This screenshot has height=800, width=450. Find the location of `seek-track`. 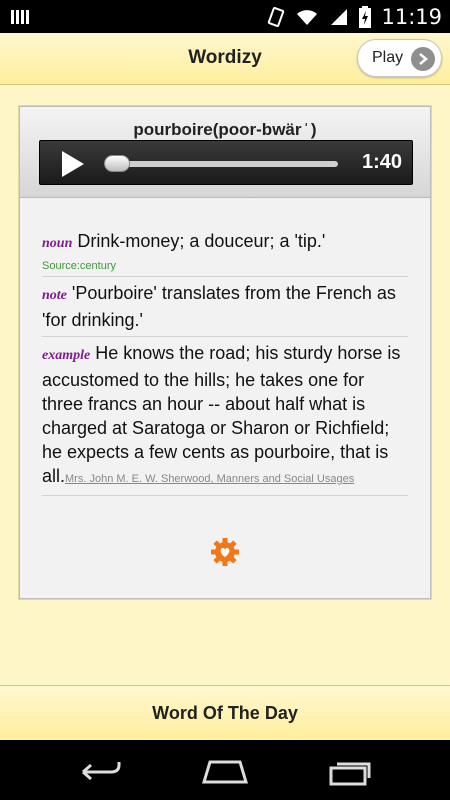

seek-track is located at coordinates (222, 164).